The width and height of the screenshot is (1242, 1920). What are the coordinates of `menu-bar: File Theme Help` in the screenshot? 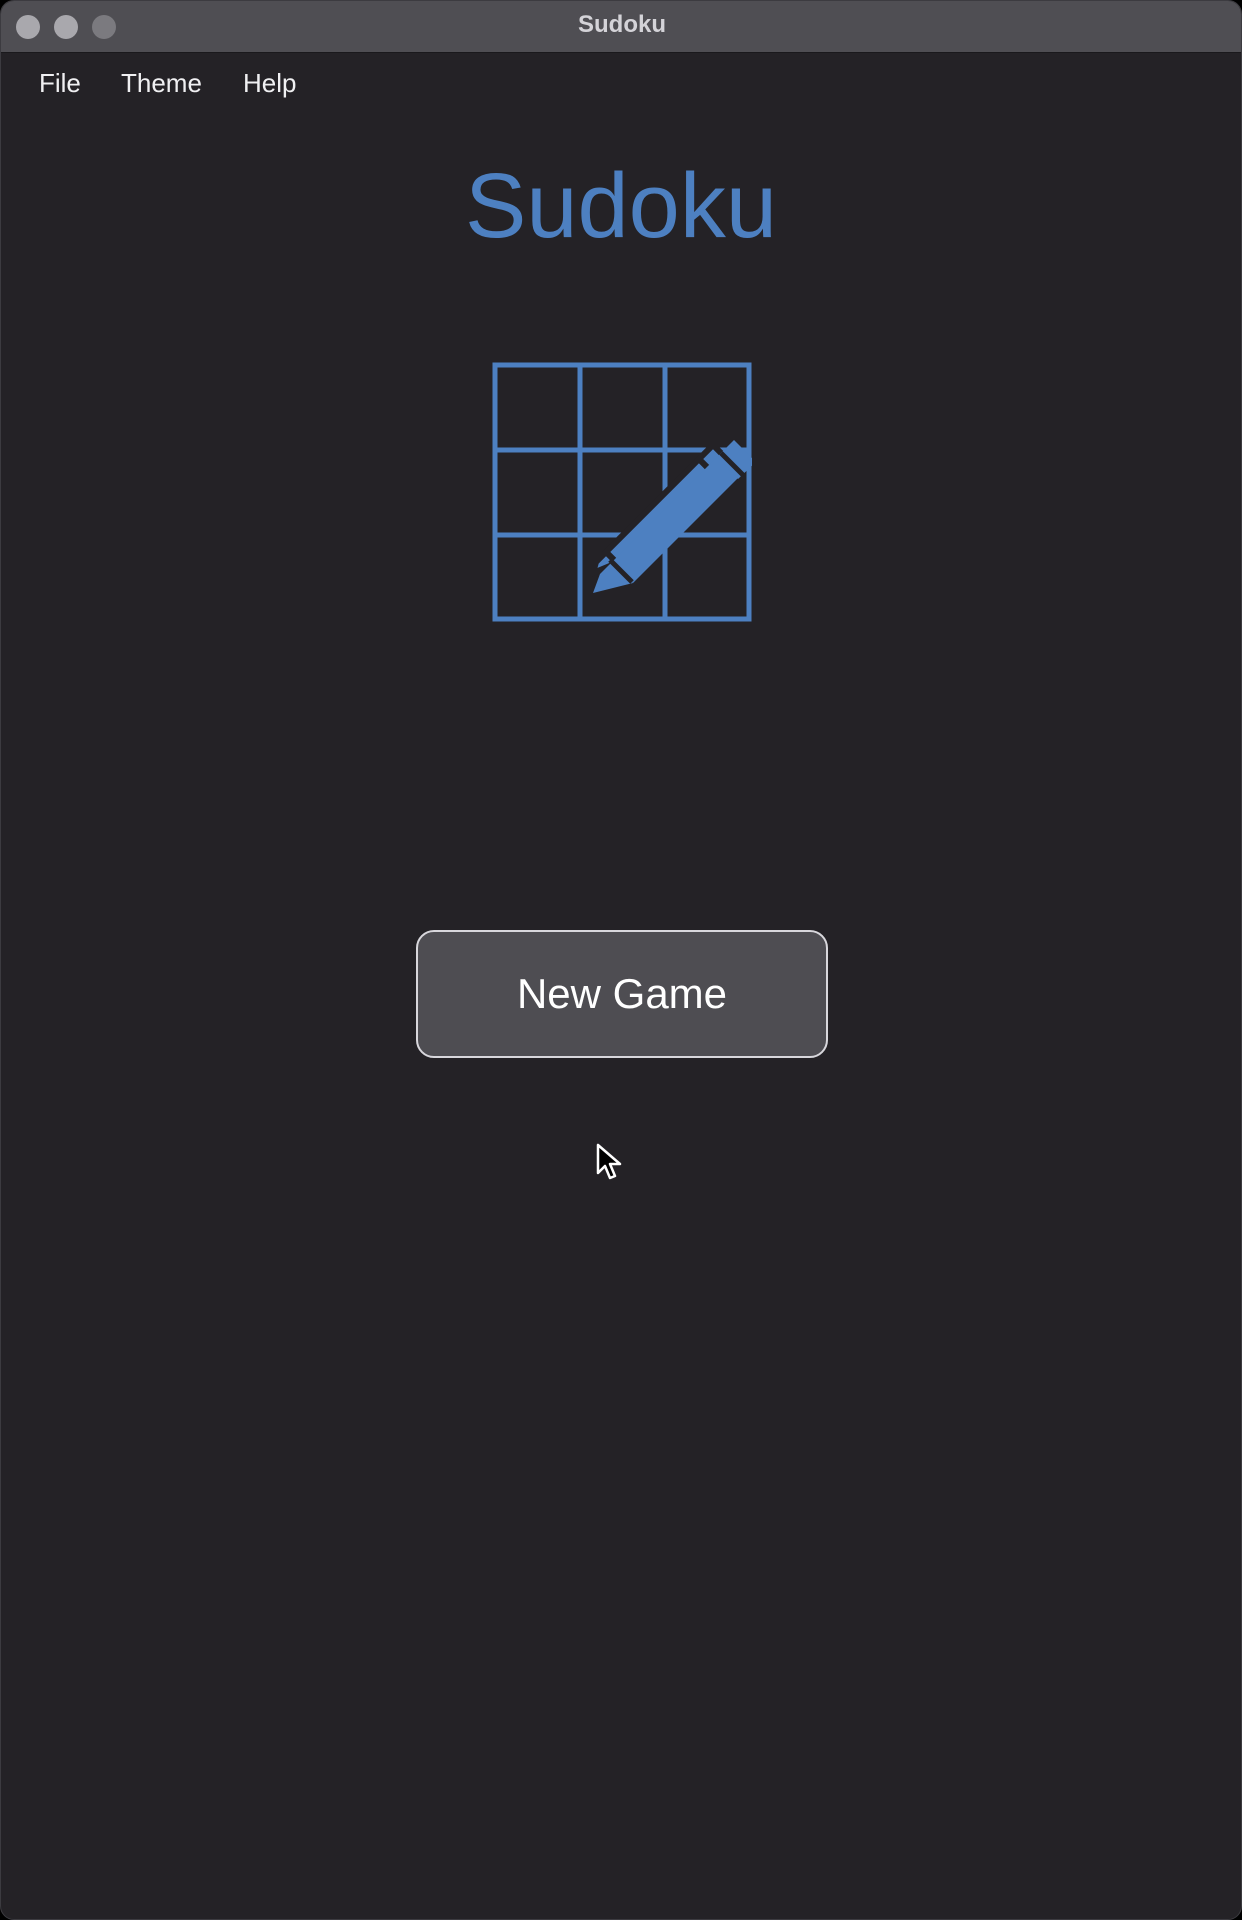 It's located at (621, 82).